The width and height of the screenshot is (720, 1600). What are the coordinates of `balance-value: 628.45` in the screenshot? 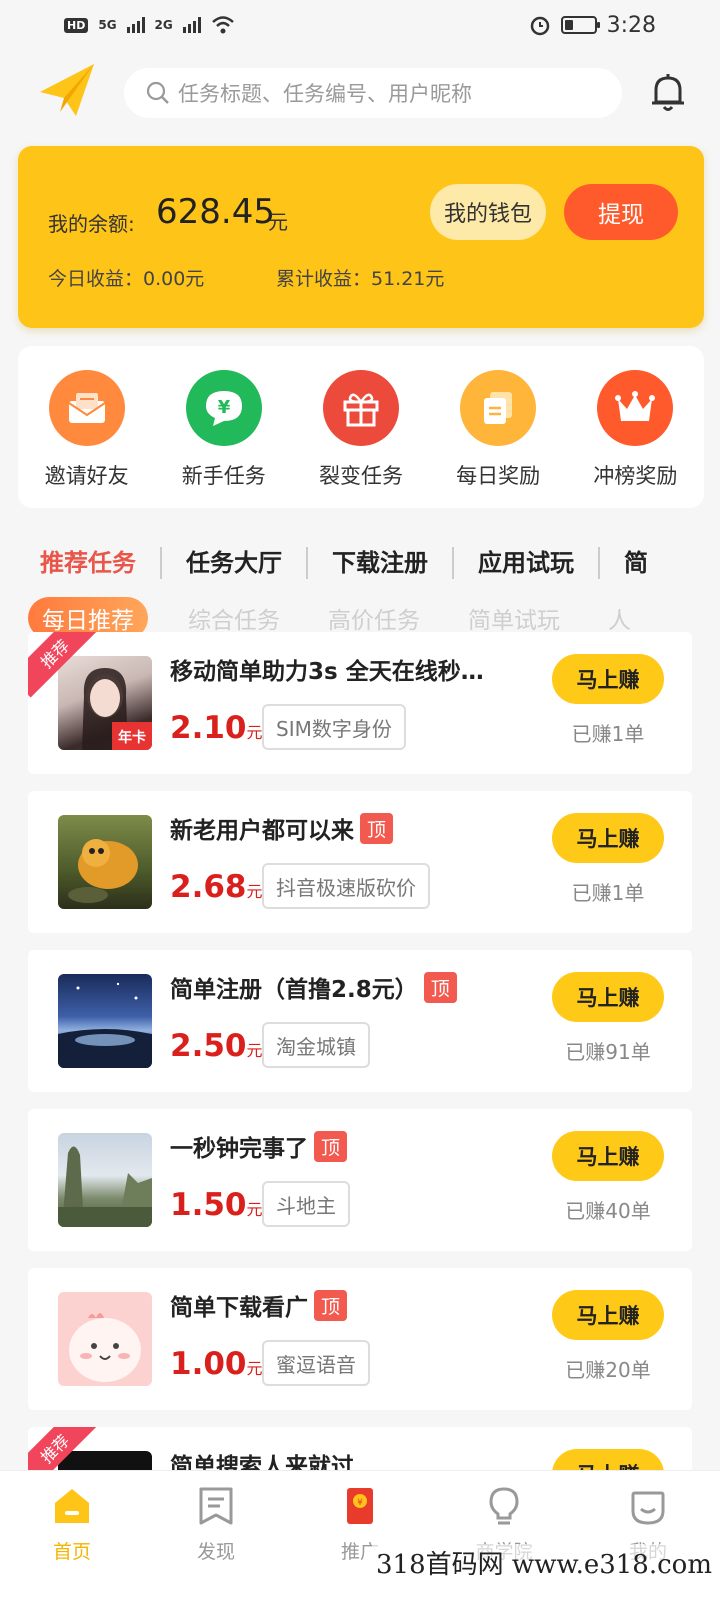 It's located at (215, 212).